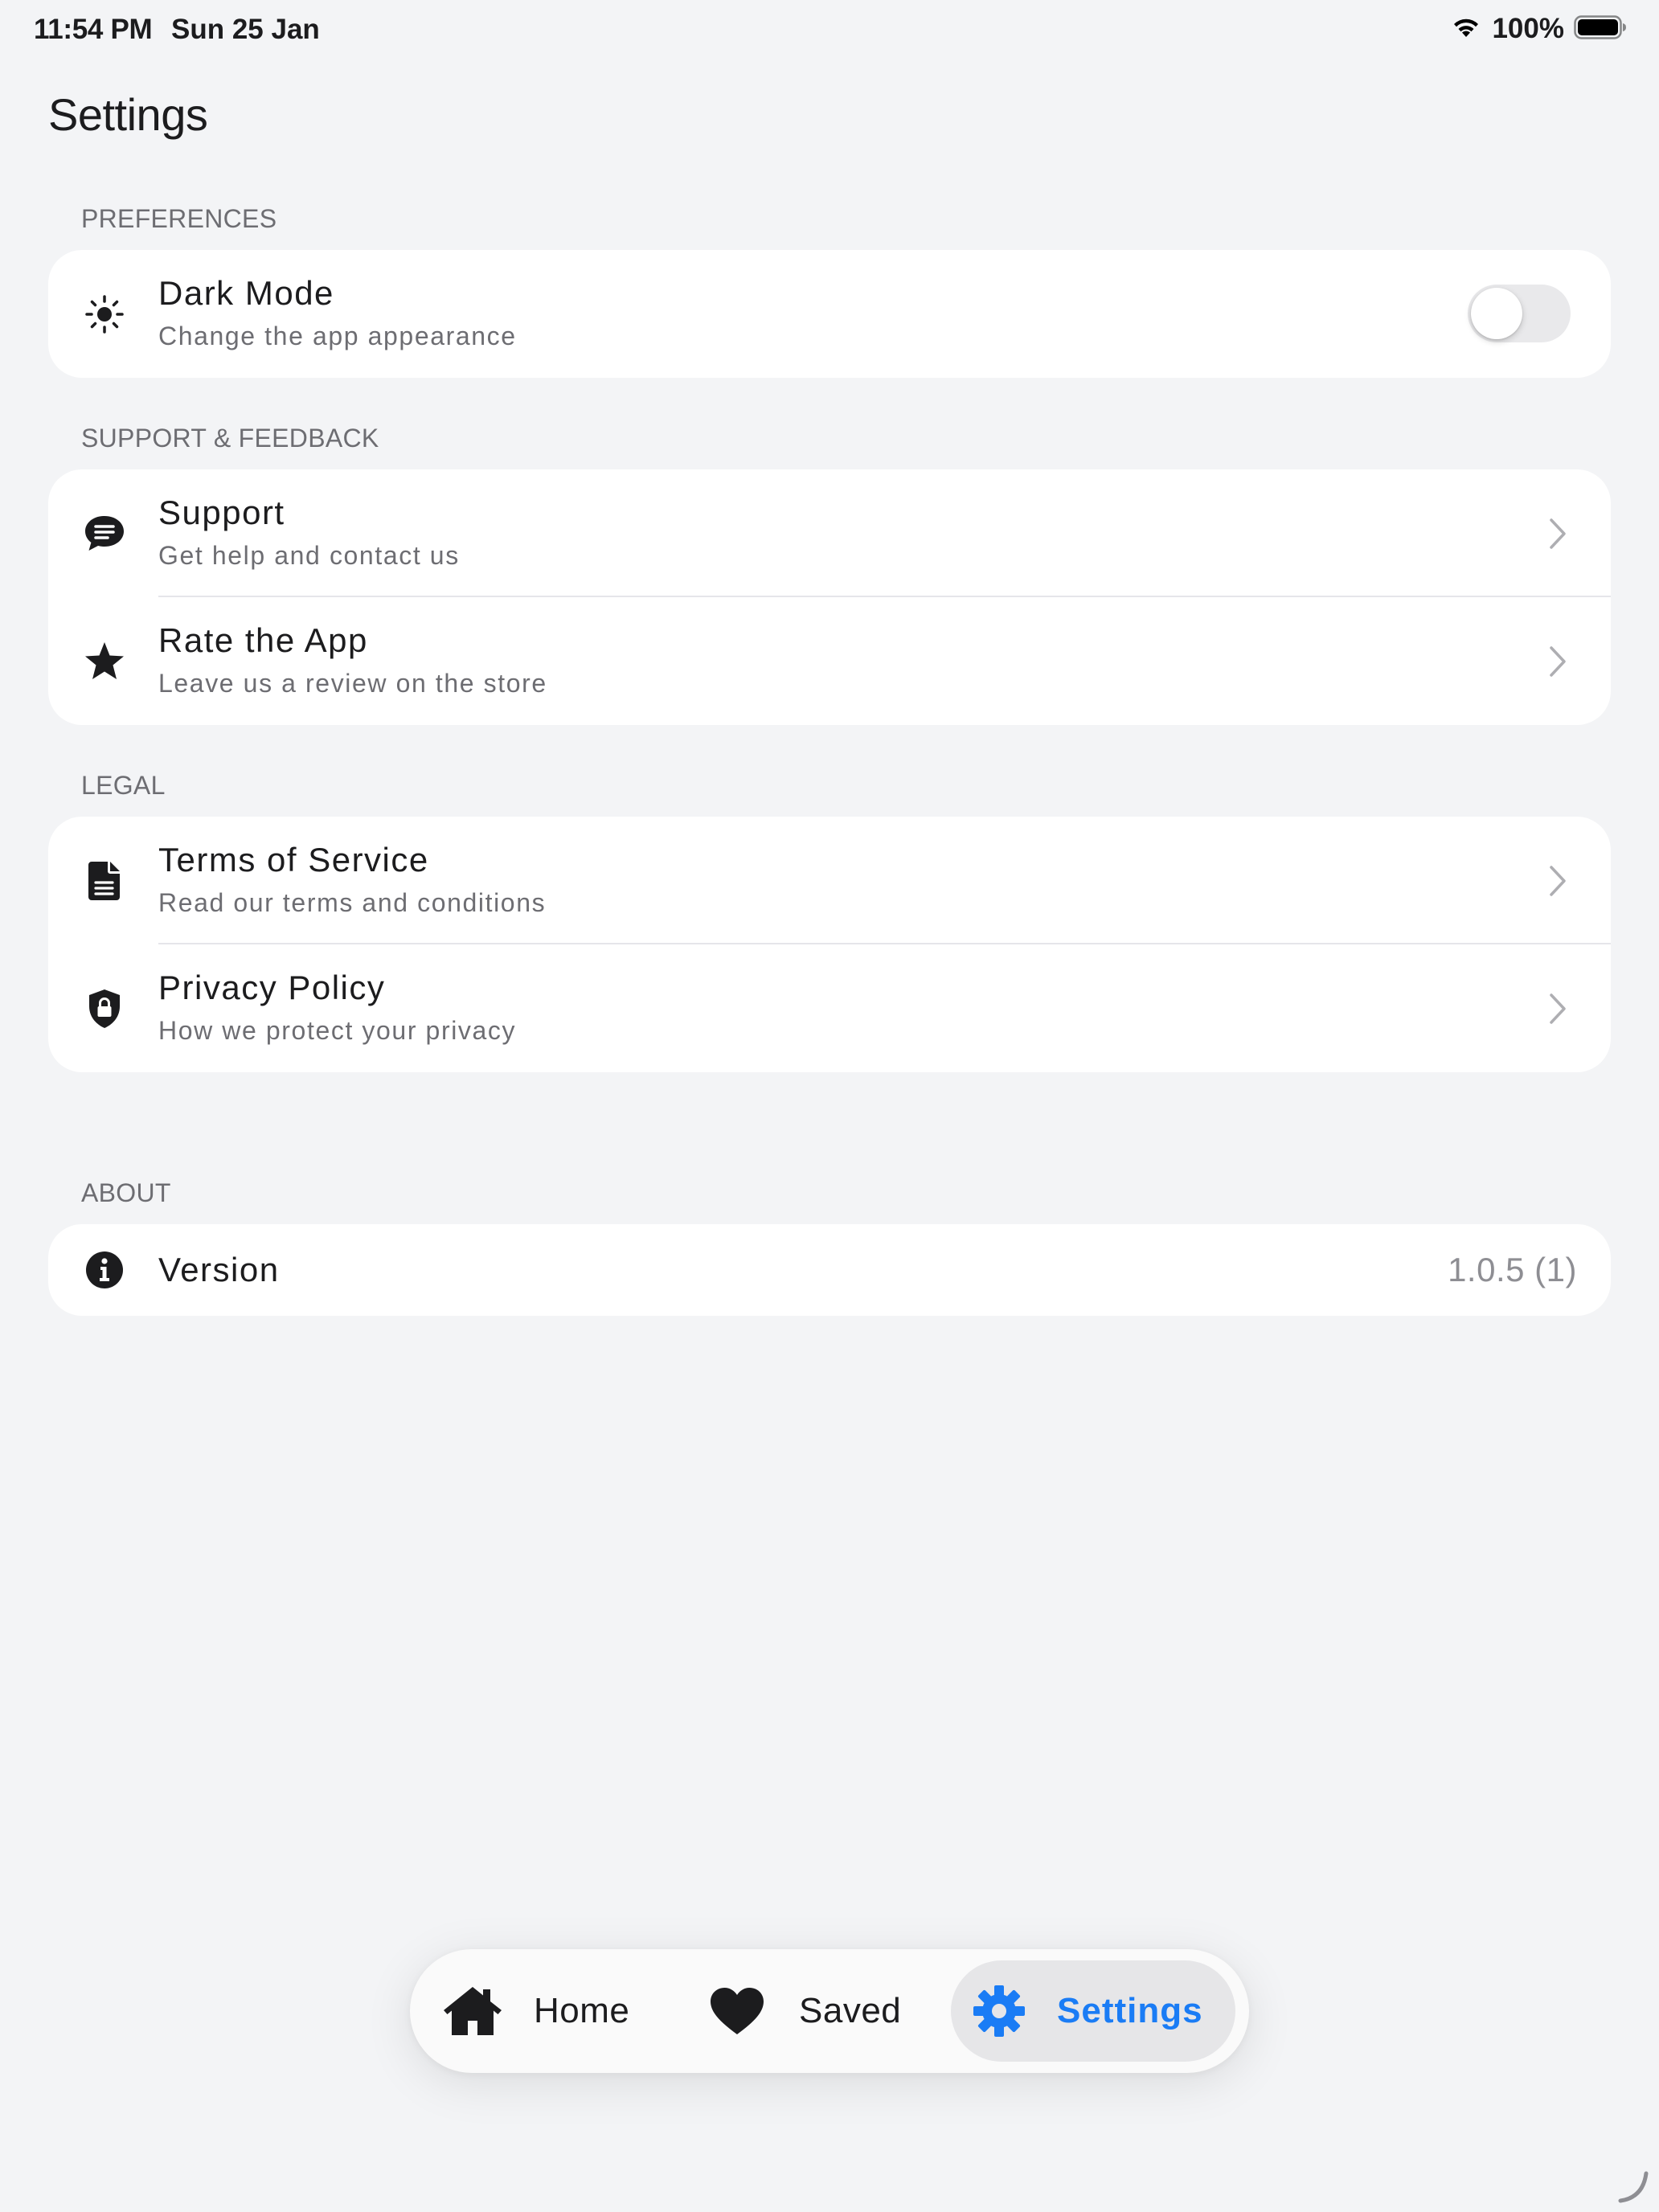 This screenshot has height=2212, width=1659. I want to click on tab-saved: Saved, so click(817, 2011).